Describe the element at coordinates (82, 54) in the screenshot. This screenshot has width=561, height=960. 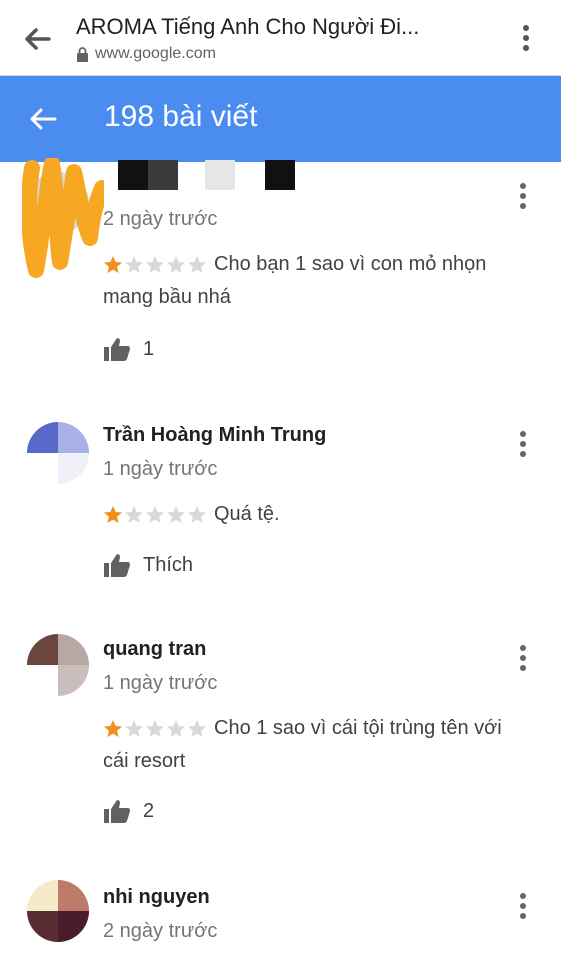
I see `lock-icon` at that location.